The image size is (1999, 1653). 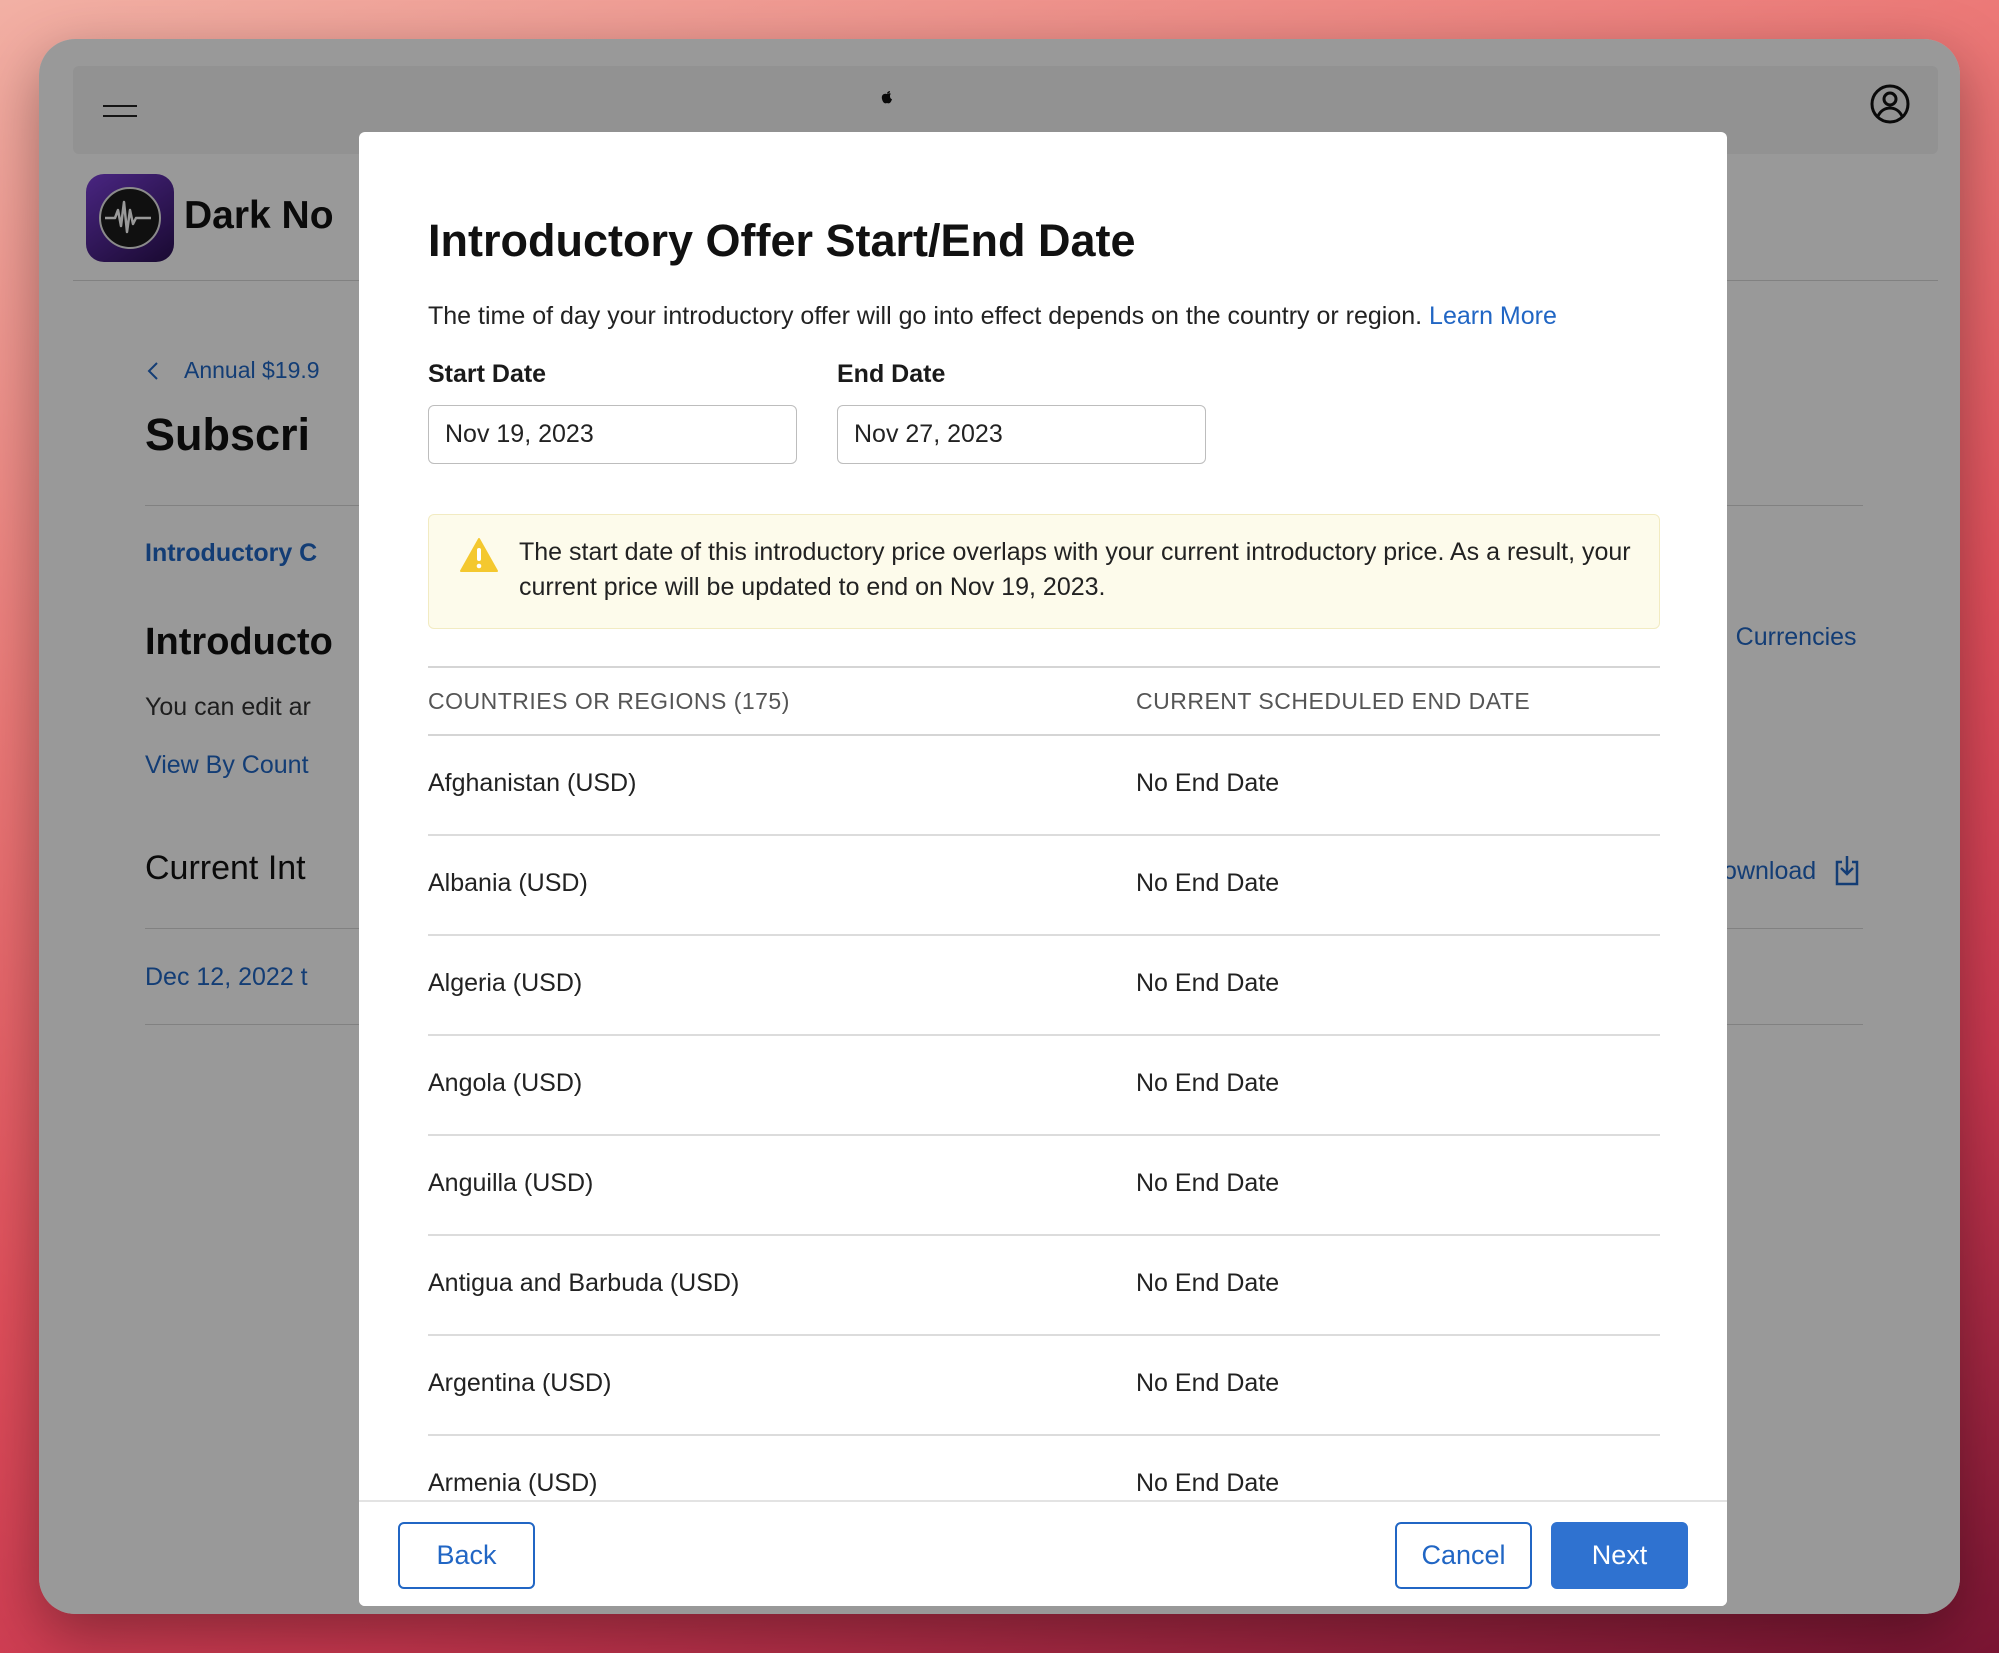 What do you see at coordinates (511, 1183) in the screenshot?
I see `country-cell: Anguilla (USD)` at bounding box center [511, 1183].